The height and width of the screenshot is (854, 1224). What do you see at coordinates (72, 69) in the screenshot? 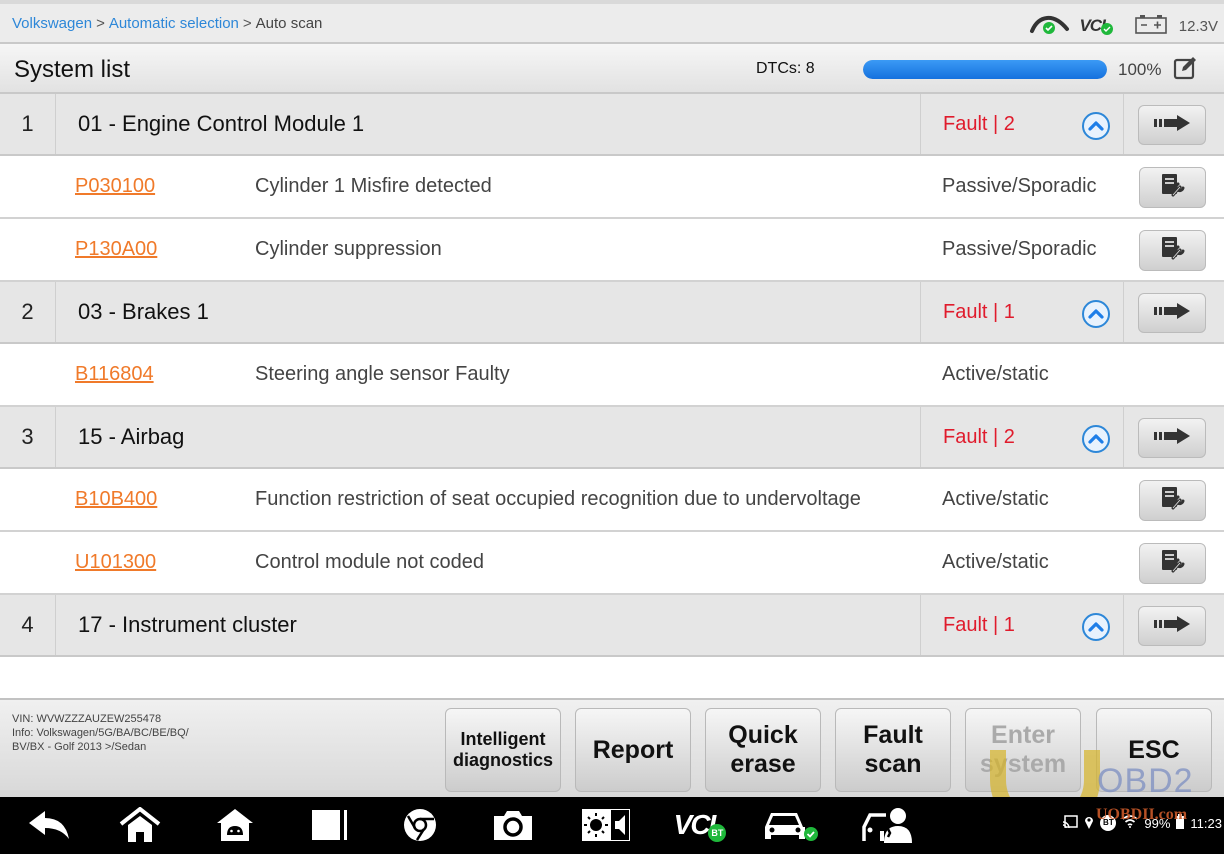
I see `page-title: System list` at bounding box center [72, 69].